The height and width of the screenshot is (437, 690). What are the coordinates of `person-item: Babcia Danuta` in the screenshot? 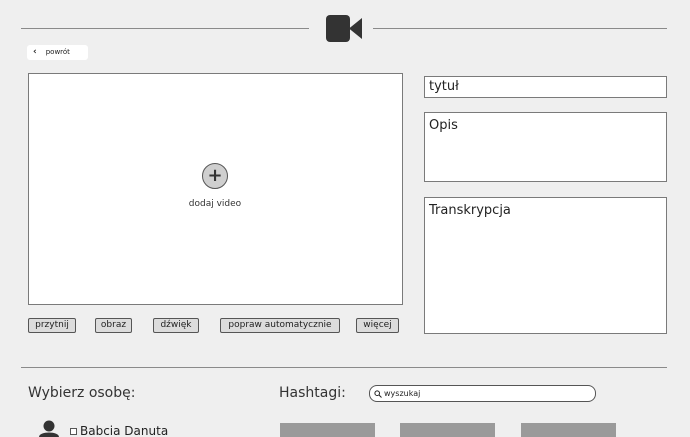 It's located at (119, 430).